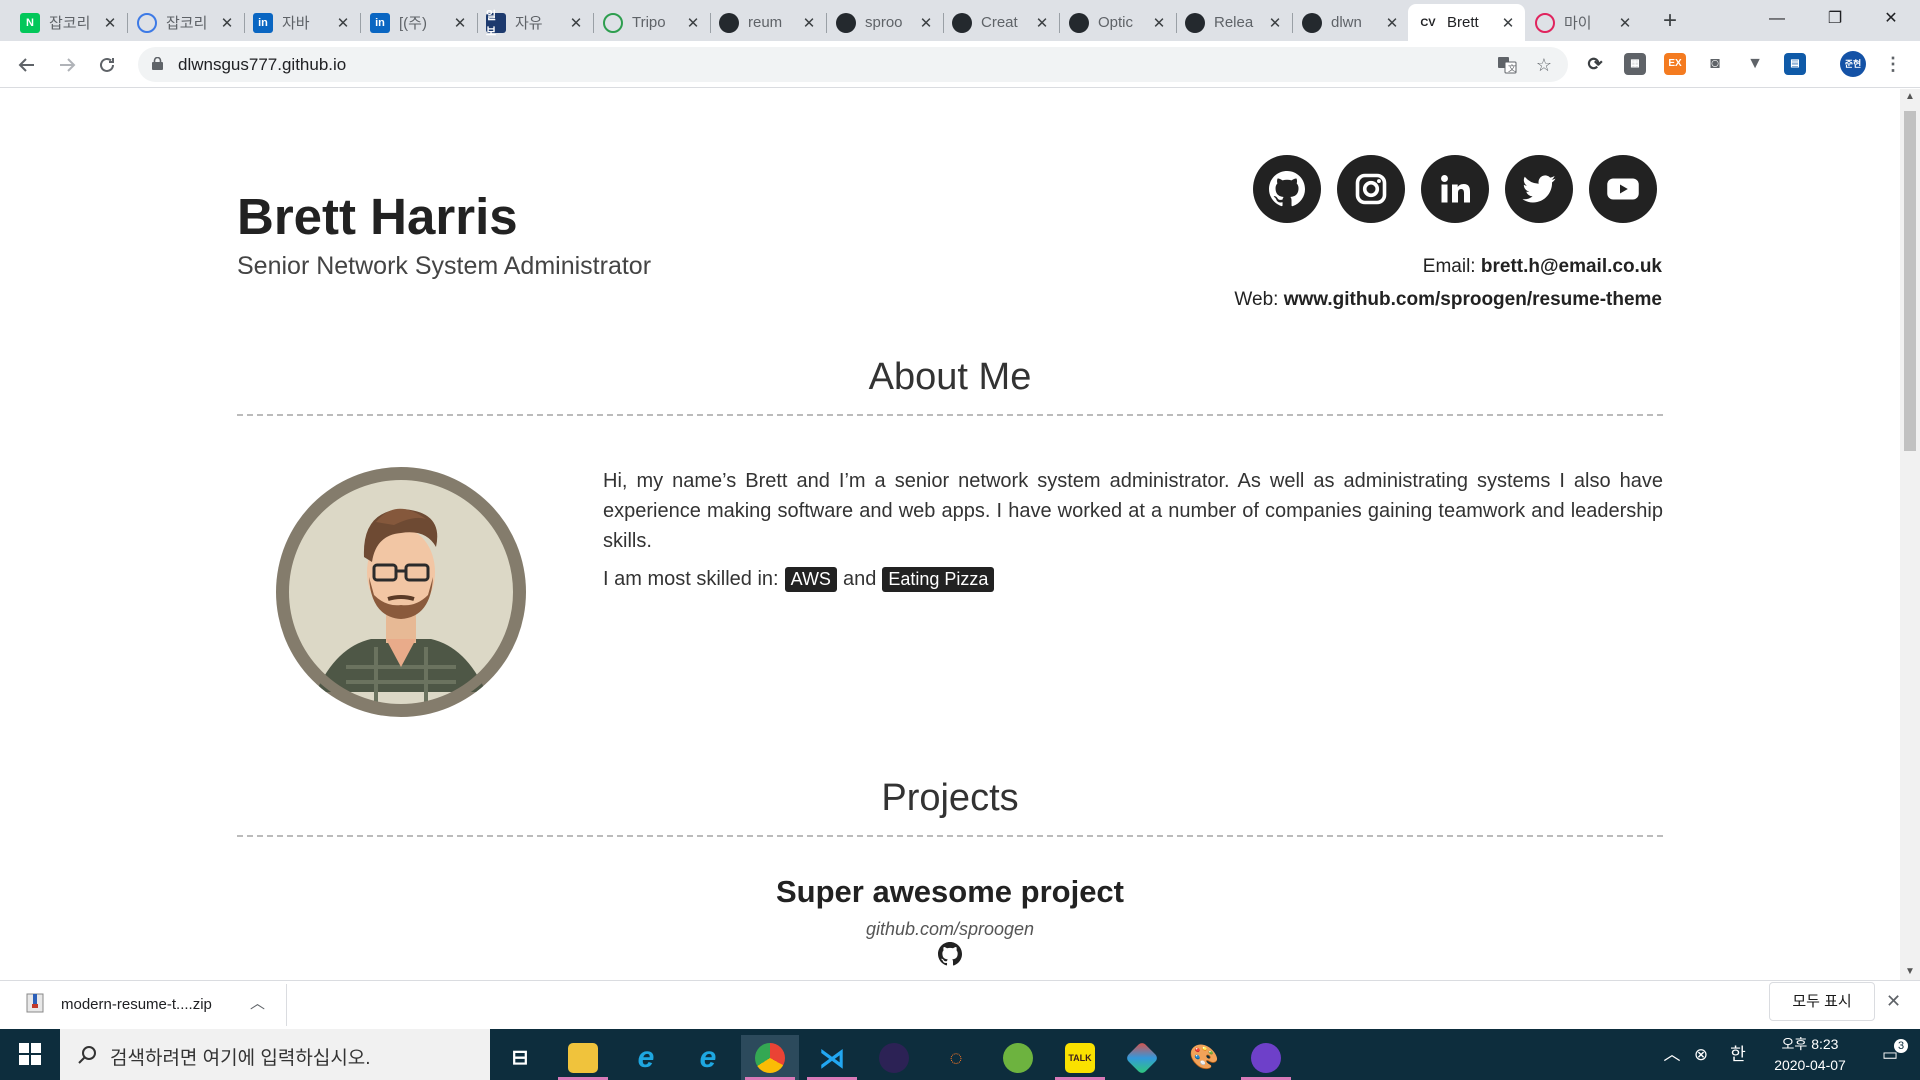 The width and height of the screenshot is (1920, 1080). I want to click on linkedin-link, so click(1455, 189).